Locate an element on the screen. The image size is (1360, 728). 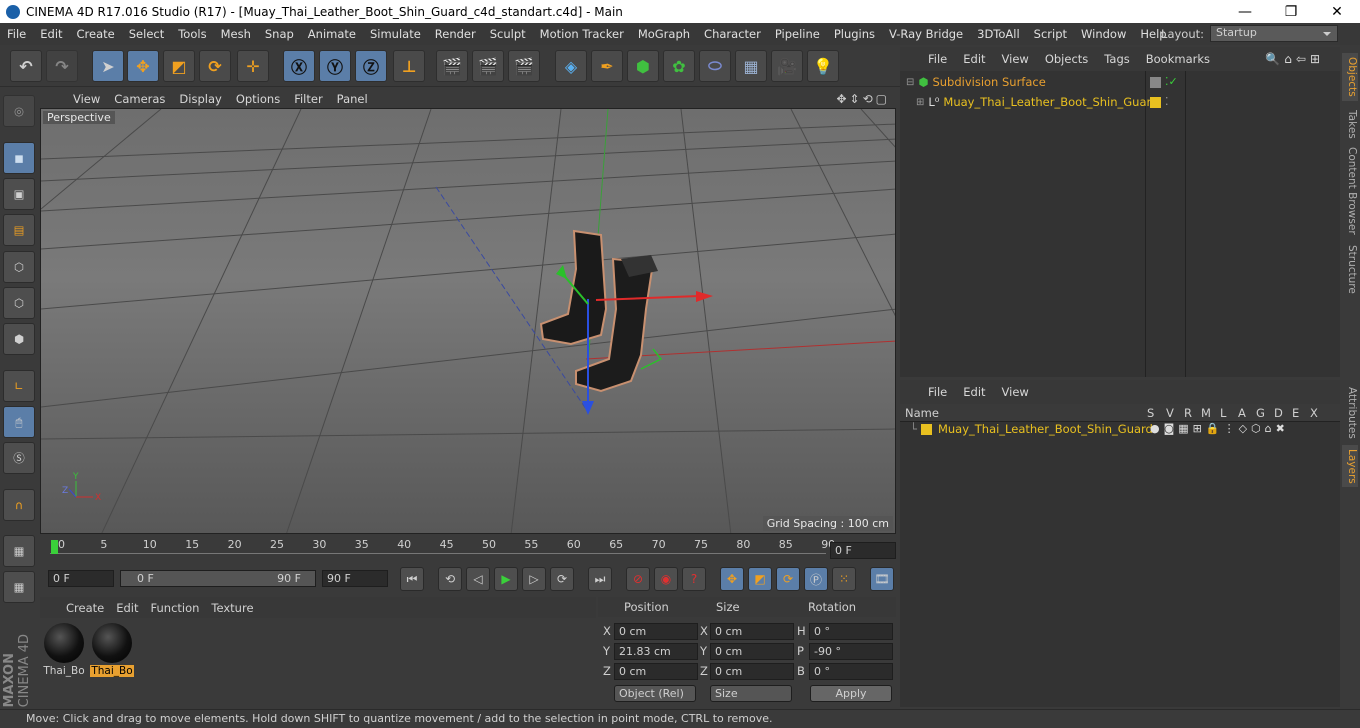
timeline-window-icon: 🎞 is located at coordinates (882, 579).